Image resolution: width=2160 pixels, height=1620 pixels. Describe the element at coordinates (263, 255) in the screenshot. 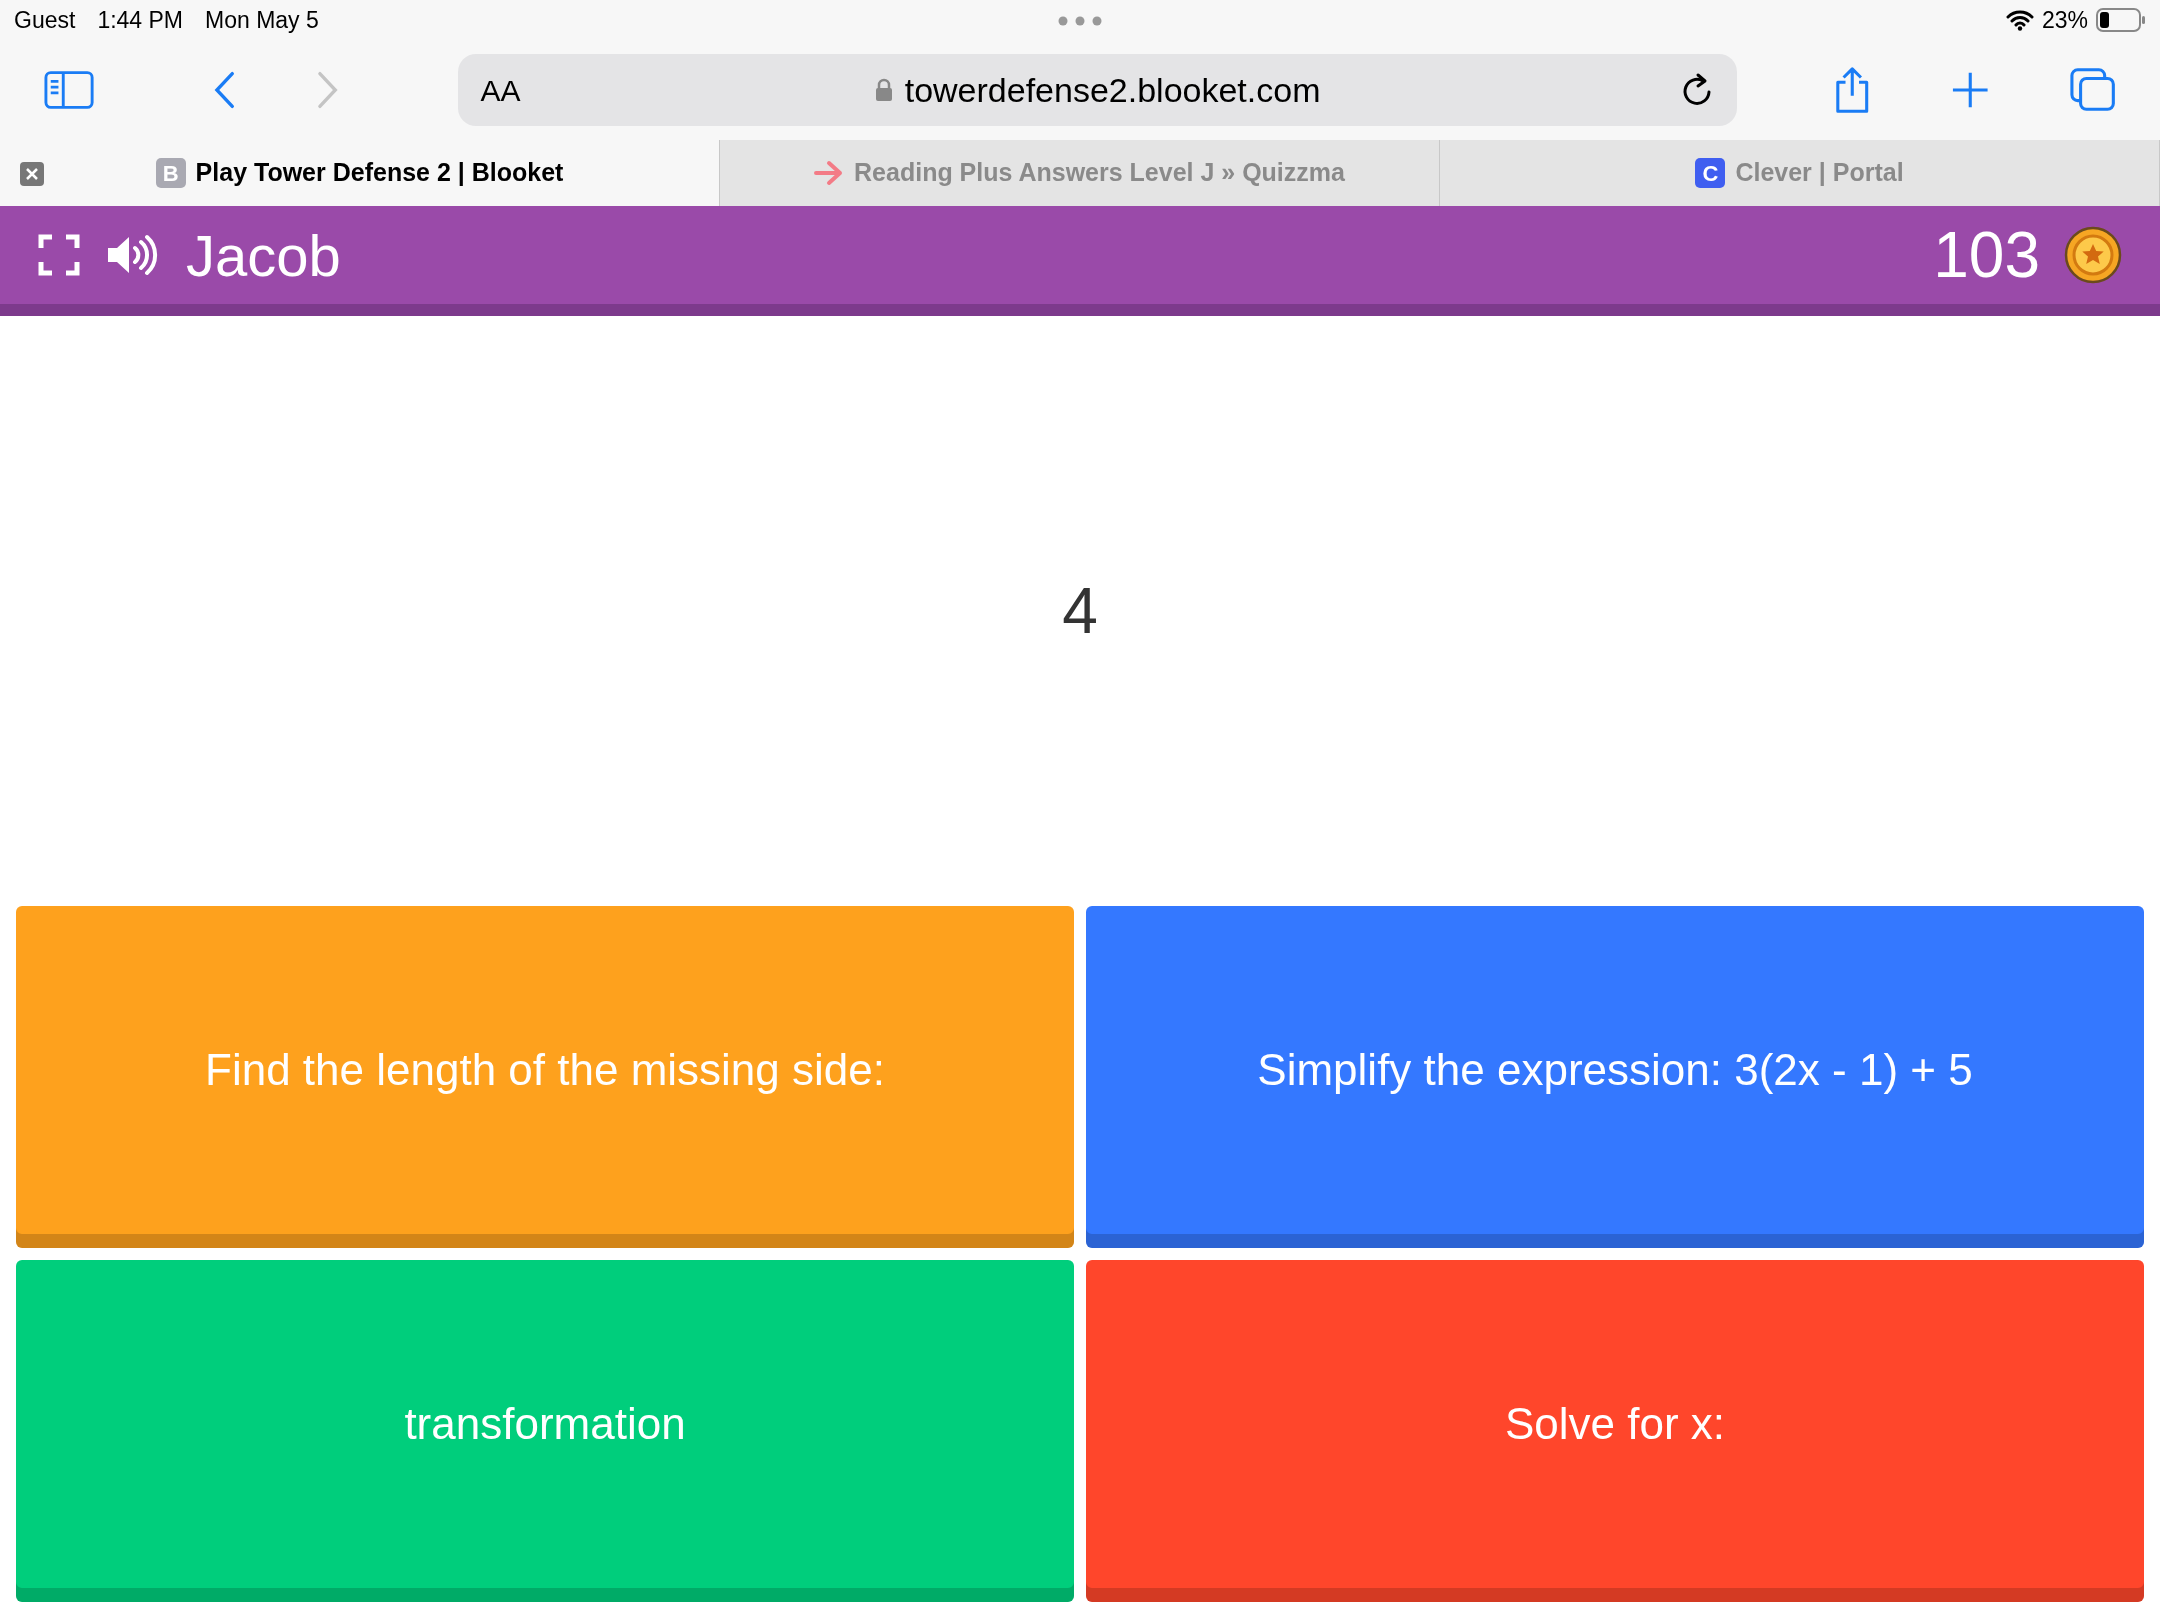

I see `player-name: Jacob` at that location.